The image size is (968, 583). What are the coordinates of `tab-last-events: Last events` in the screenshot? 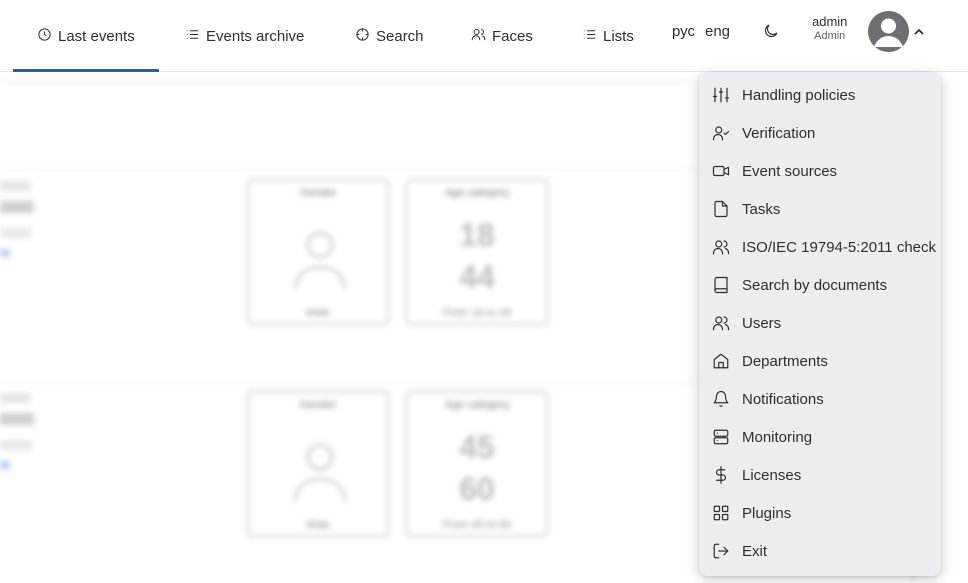 It's located at (86, 36).